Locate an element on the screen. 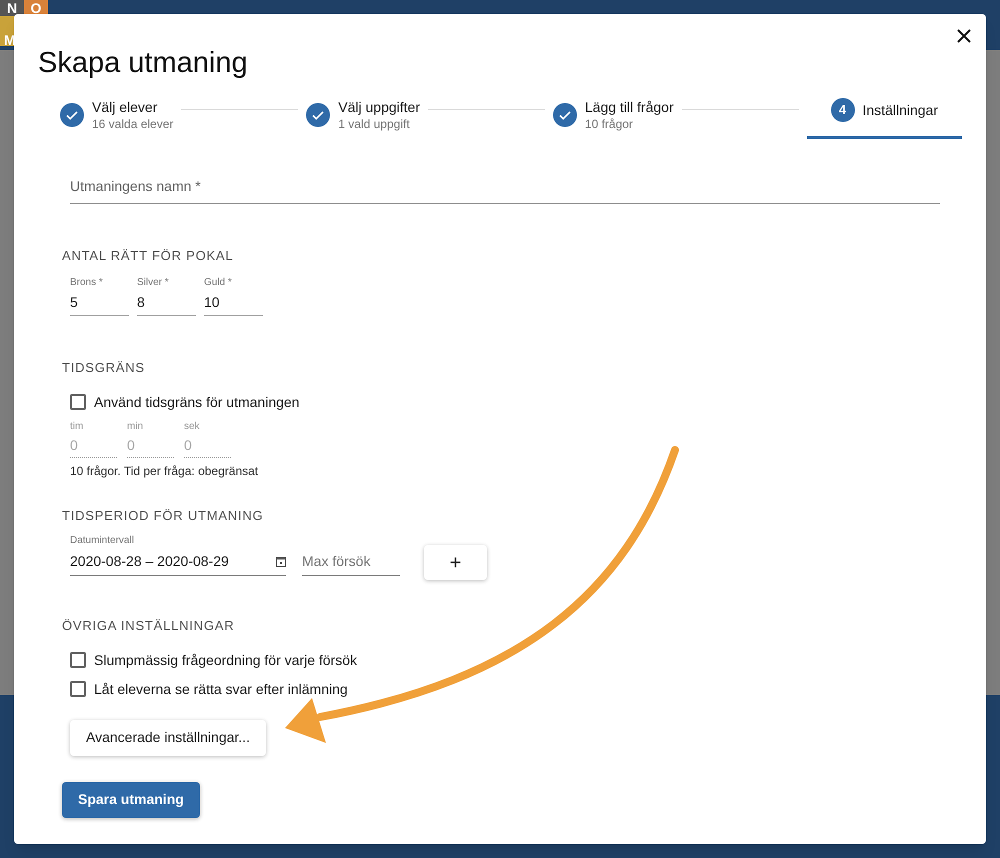  field-label: min is located at coordinates (135, 427).